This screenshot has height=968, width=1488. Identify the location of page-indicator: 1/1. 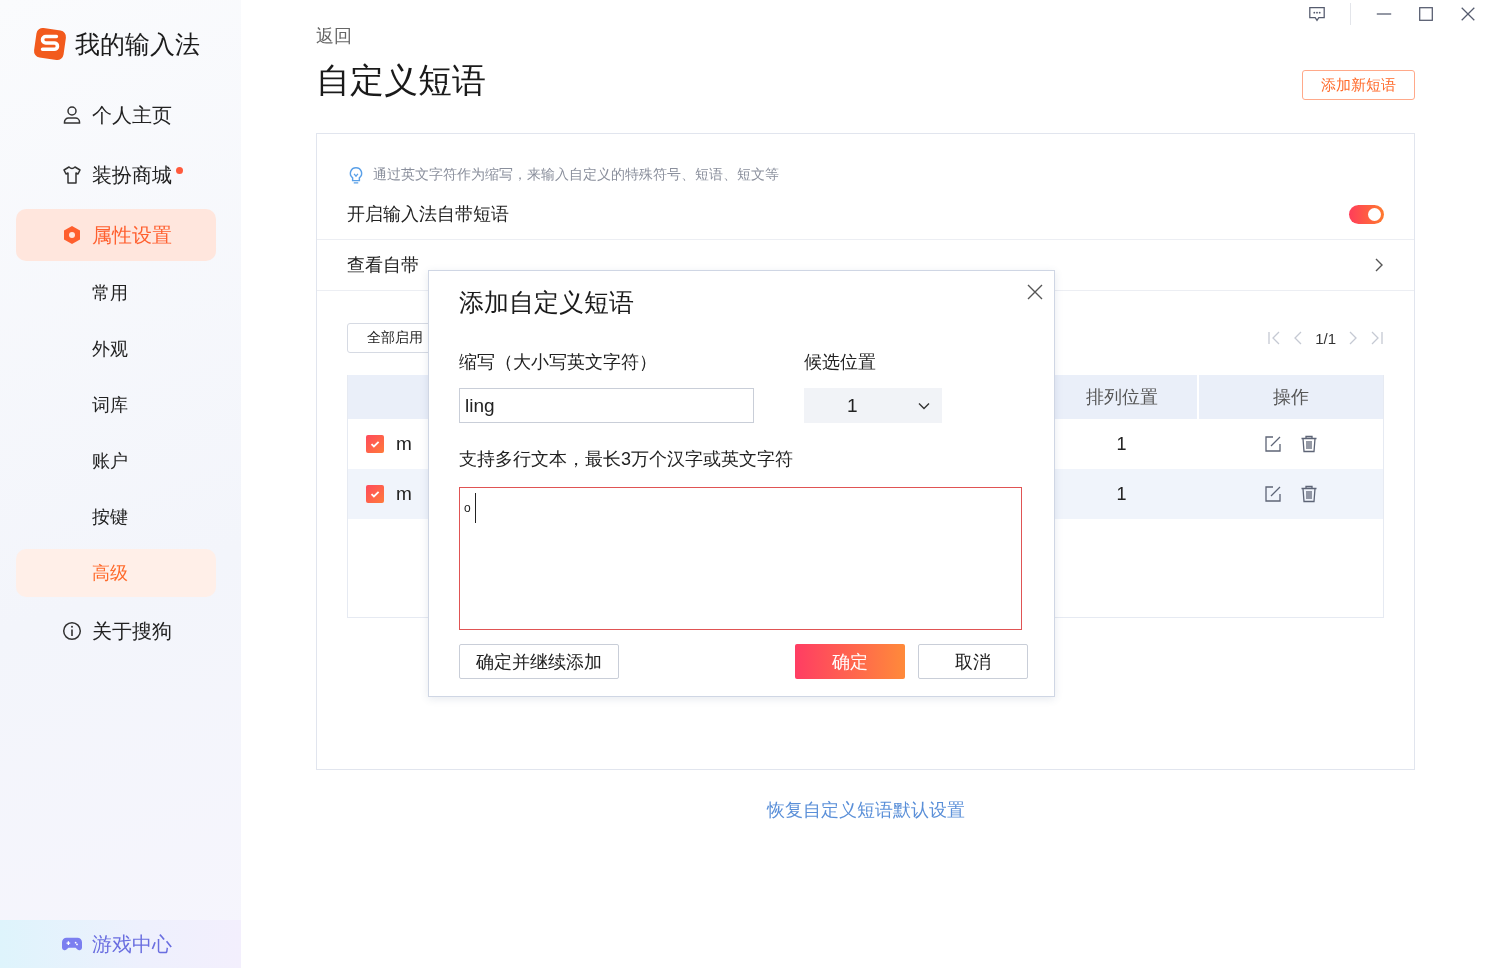
(1325, 338).